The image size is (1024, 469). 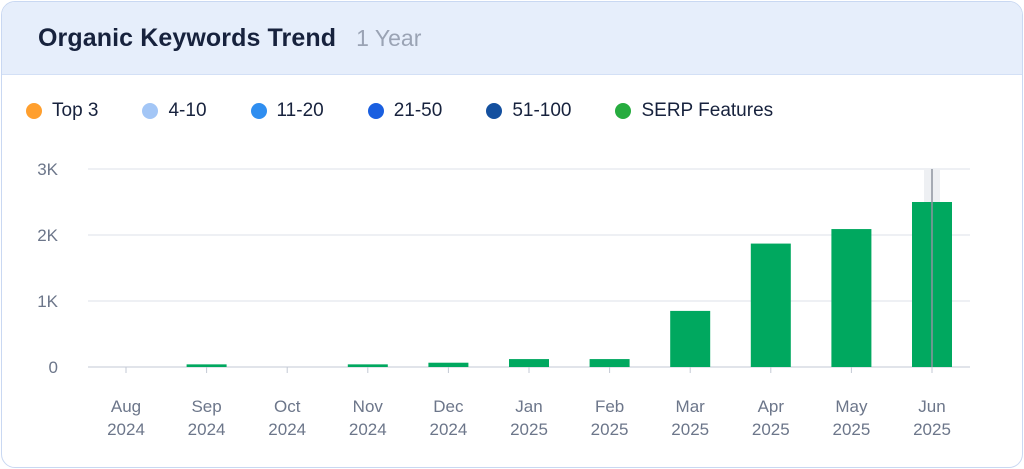 What do you see at coordinates (368, 406) in the screenshot?
I see `x-tick-label-month: Nov` at bounding box center [368, 406].